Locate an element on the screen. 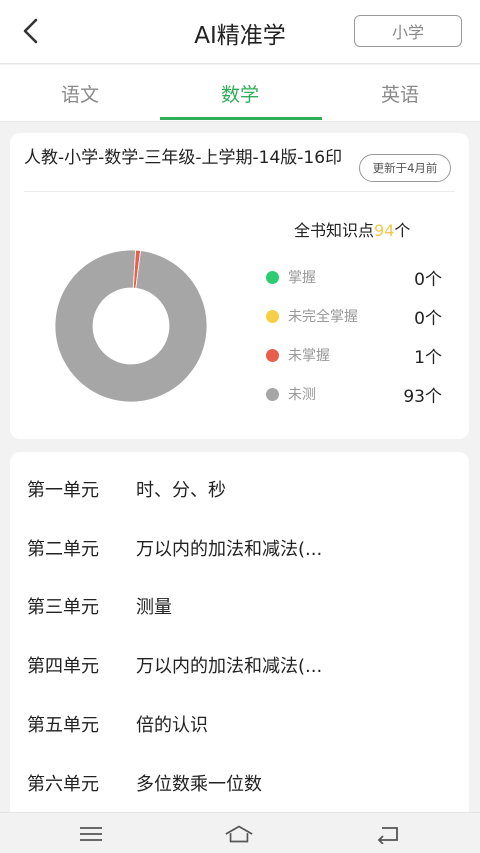 This screenshot has width=480, height=853. list-item-unit-1: 第一单元 时、分、秒 is located at coordinates (126, 489).